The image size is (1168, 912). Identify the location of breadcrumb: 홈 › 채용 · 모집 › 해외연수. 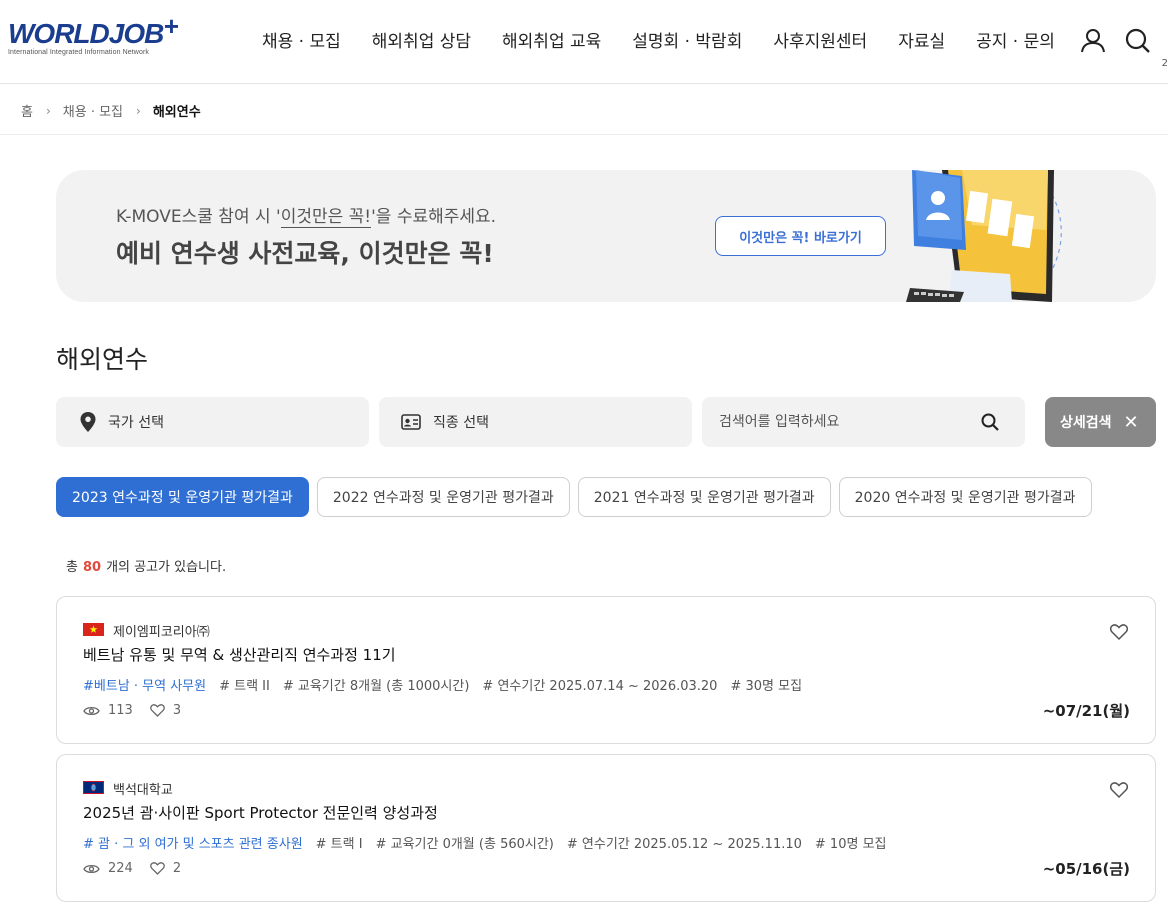
(584, 109).